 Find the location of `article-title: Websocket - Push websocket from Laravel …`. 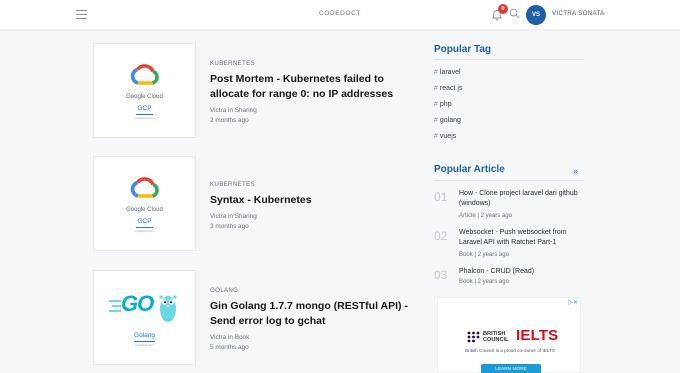

article-title: Websocket - Push websocket from Laravel … is located at coordinates (523, 238).